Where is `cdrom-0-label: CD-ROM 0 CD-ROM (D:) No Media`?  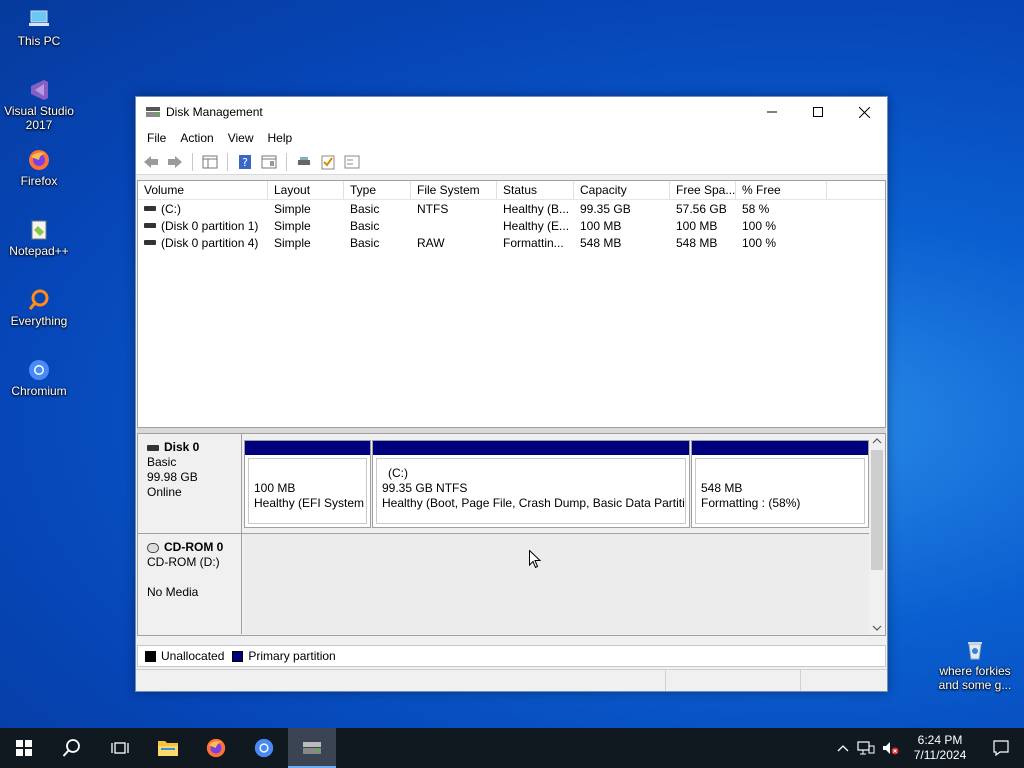
cdrom-0-label: CD-ROM 0 CD-ROM (D:) No Media is located at coordinates (190, 584).